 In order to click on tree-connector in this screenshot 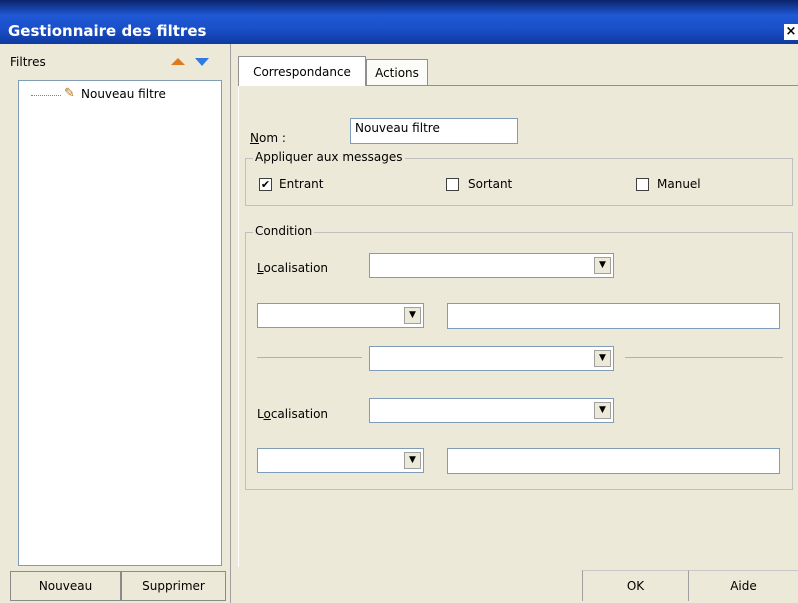, I will do `click(46, 95)`.